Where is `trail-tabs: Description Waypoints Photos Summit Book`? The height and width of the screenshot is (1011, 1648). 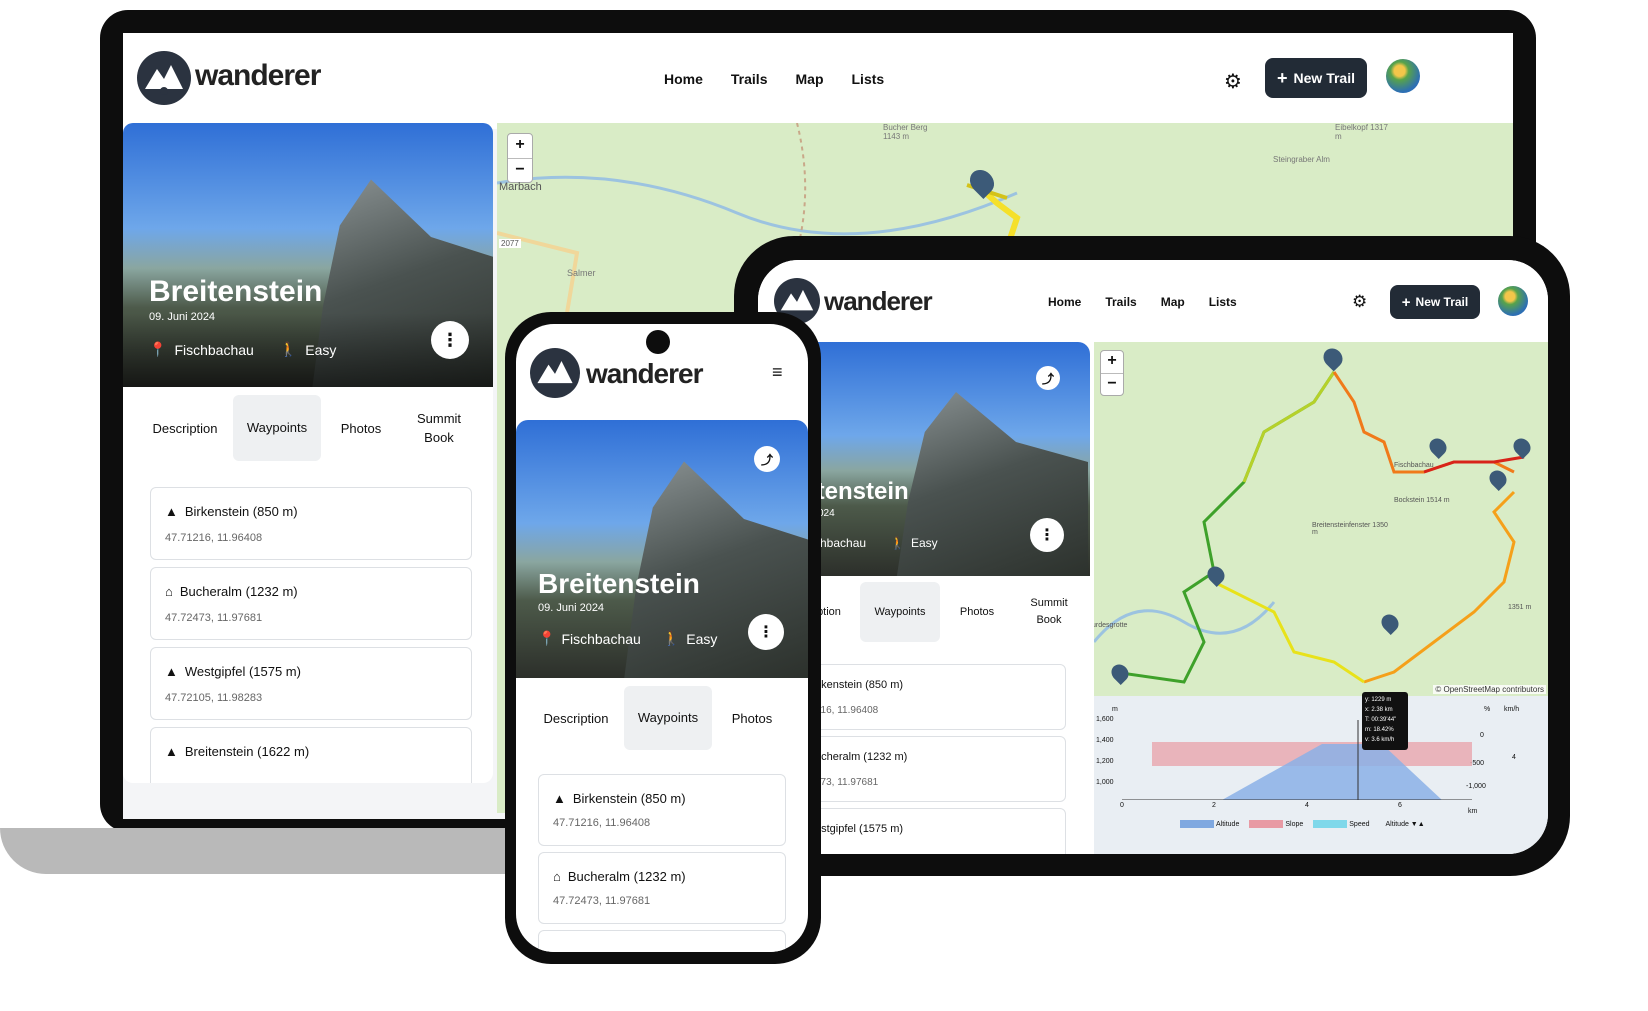 trail-tabs: Description Waypoints Photos Summit Book is located at coordinates (307, 428).